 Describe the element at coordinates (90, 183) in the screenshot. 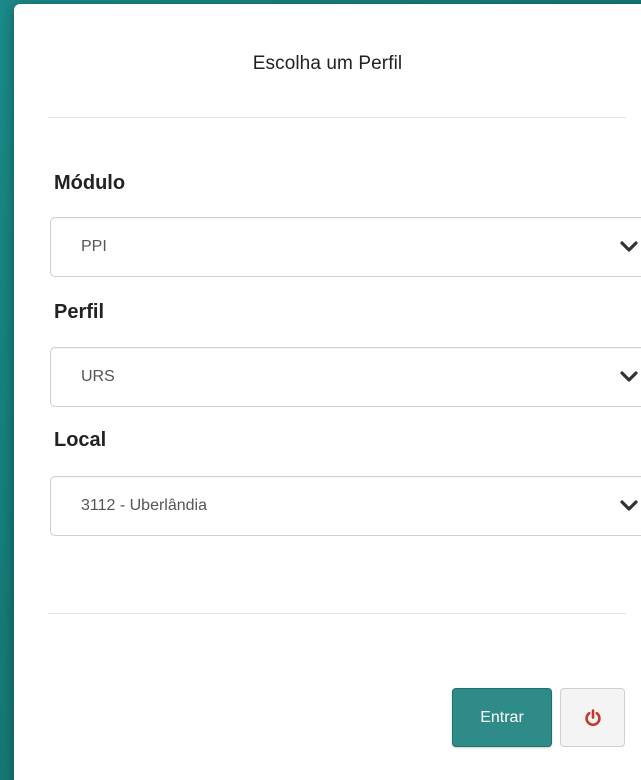

I see `modulo-label: Módulo` at that location.